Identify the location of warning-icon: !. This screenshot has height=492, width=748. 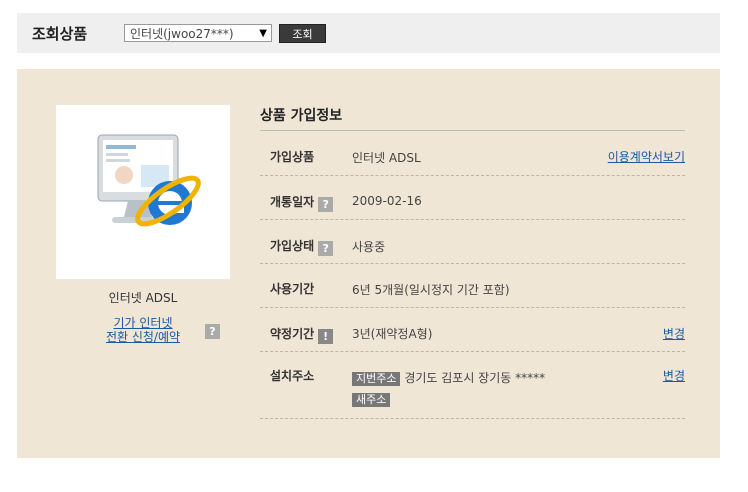
(326, 336).